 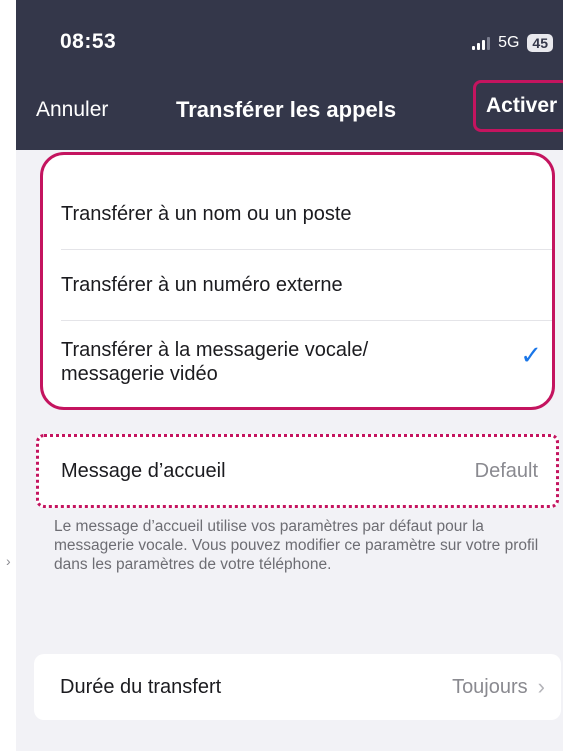 I want to click on greeting-label: Message d’accueil, so click(x=143, y=470).